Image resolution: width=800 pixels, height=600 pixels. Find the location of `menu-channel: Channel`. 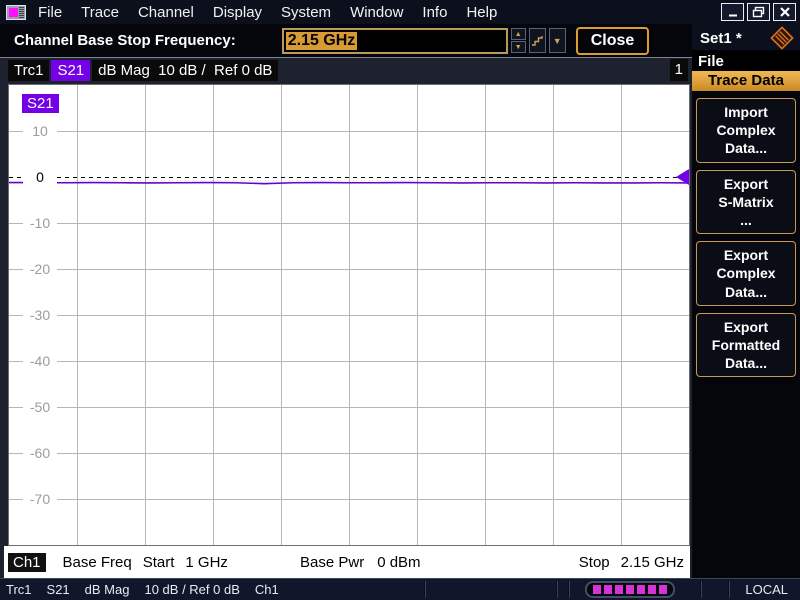

menu-channel: Channel is located at coordinates (166, 12).